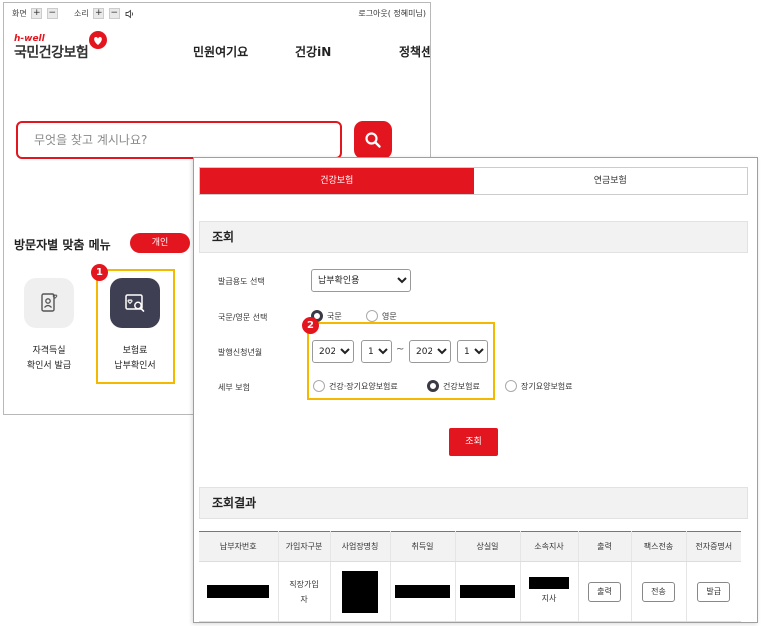  I want to click on speaker-icon, so click(130, 14).